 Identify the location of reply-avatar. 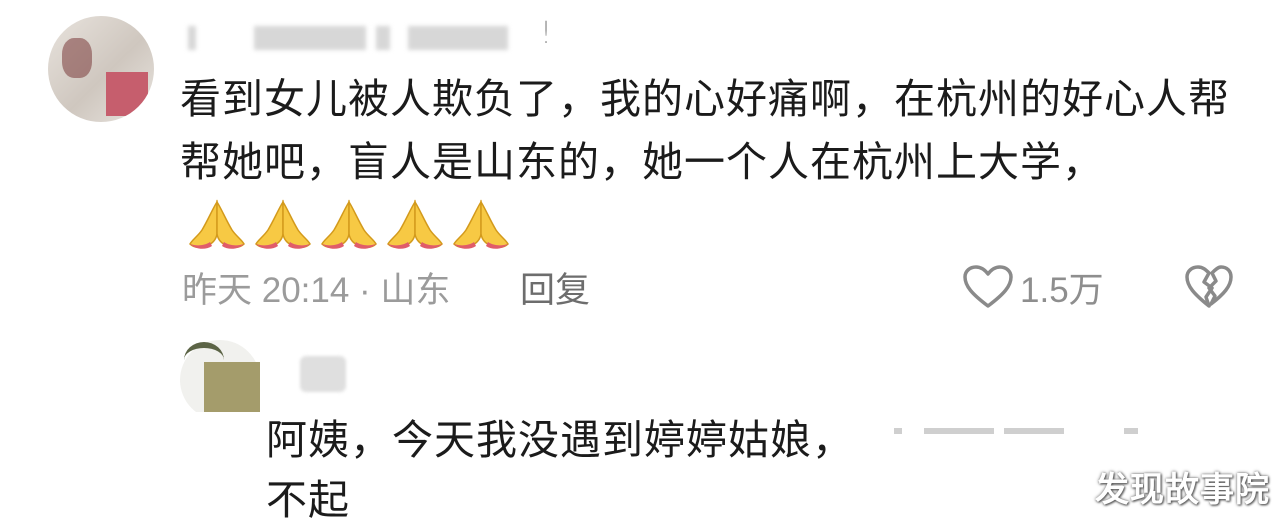
(220, 376).